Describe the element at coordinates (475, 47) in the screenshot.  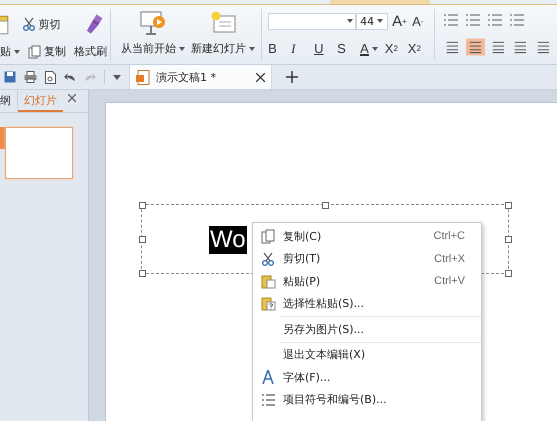
I see `align-icon` at that location.